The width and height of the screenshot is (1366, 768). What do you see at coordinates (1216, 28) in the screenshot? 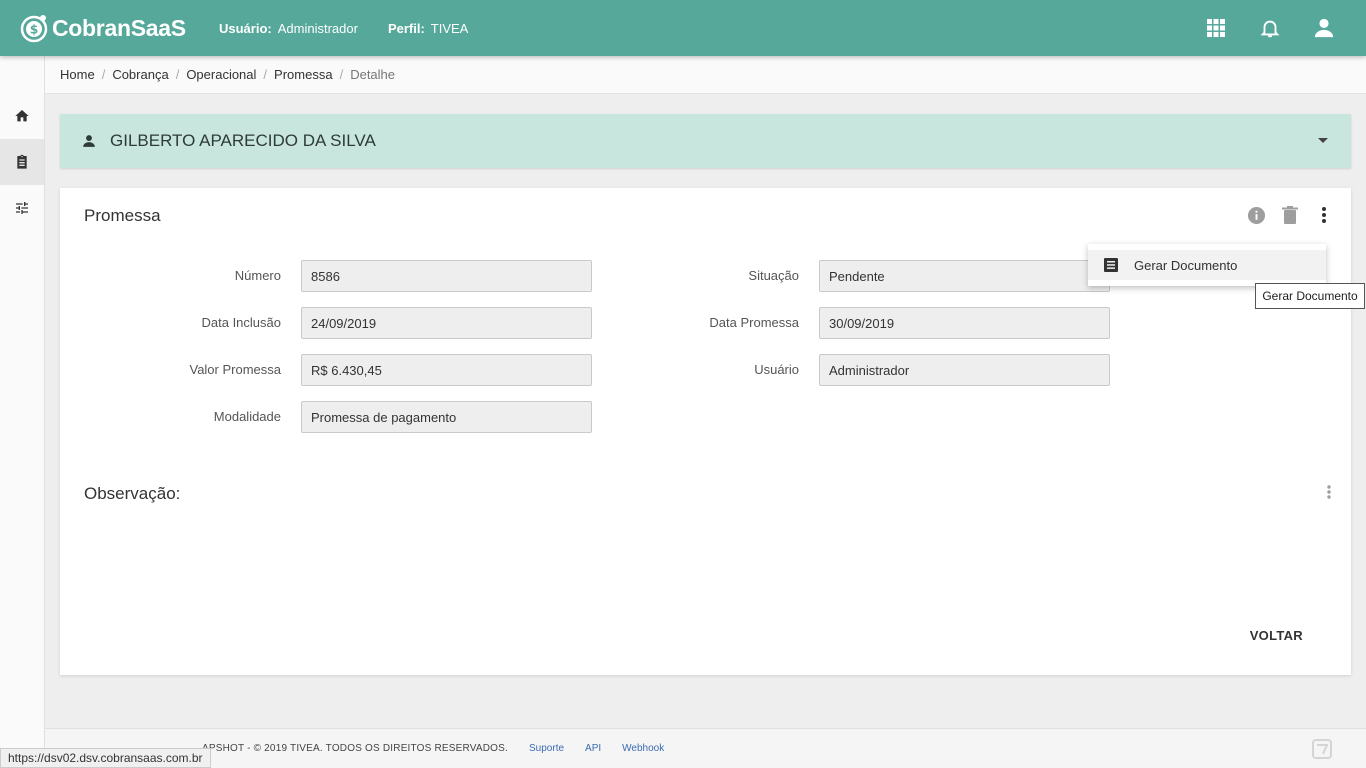
I see `apps-grid-icon` at bounding box center [1216, 28].